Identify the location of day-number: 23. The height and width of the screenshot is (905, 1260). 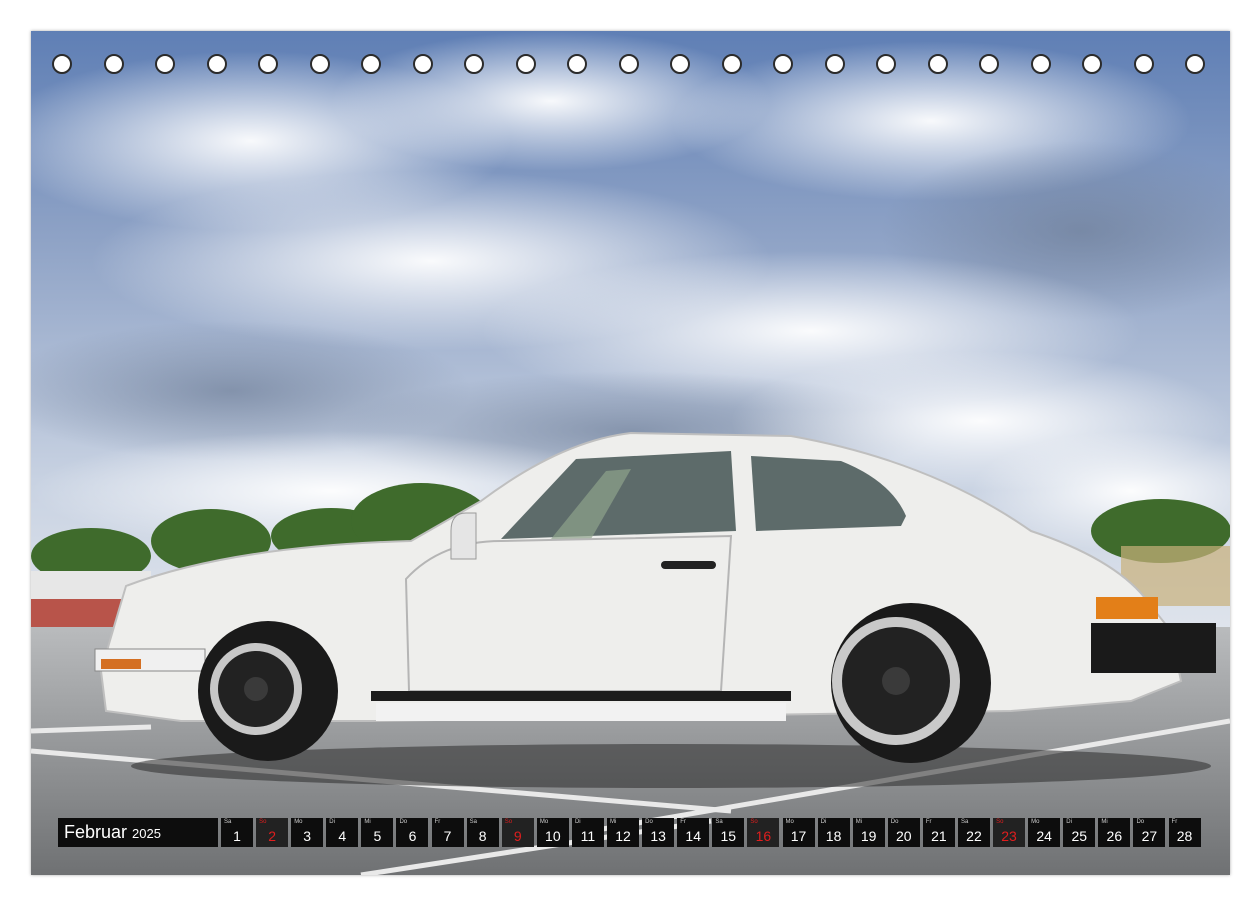
(1009, 836).